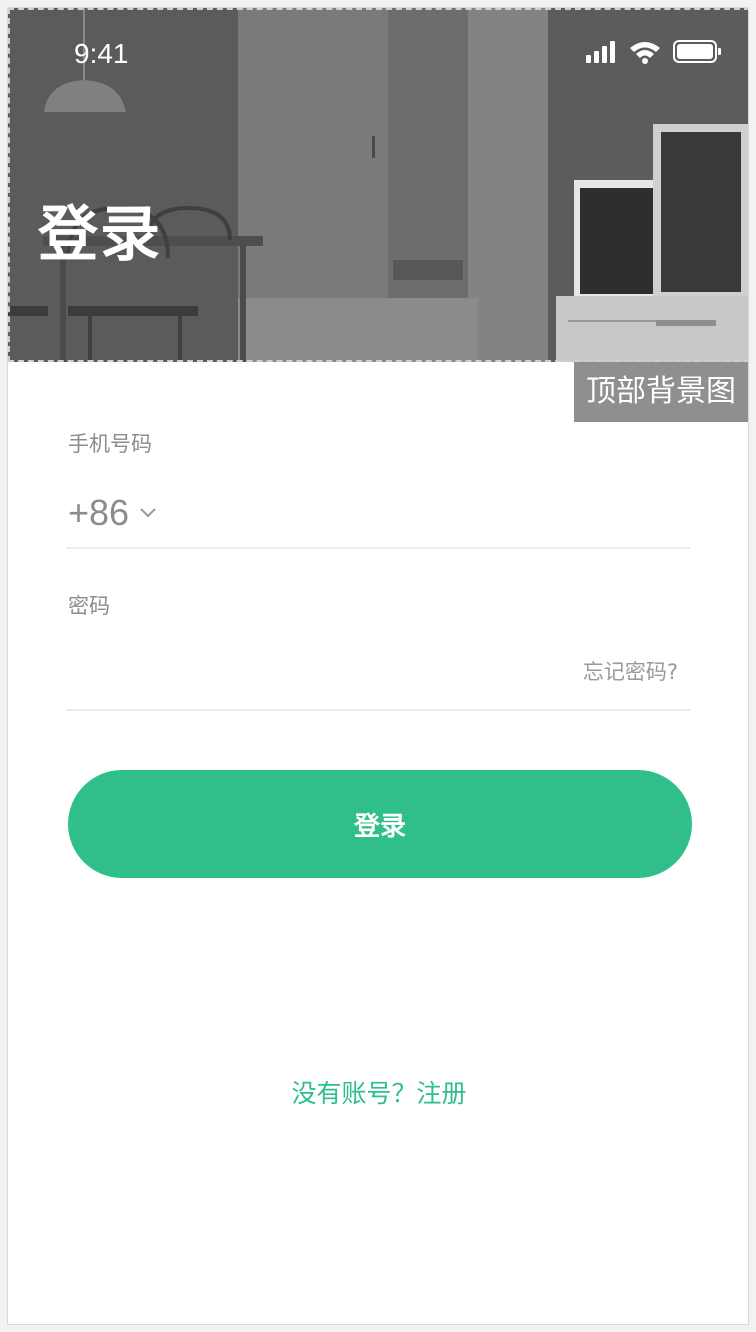  I want to click on wifi-icon, so click(645, 53).